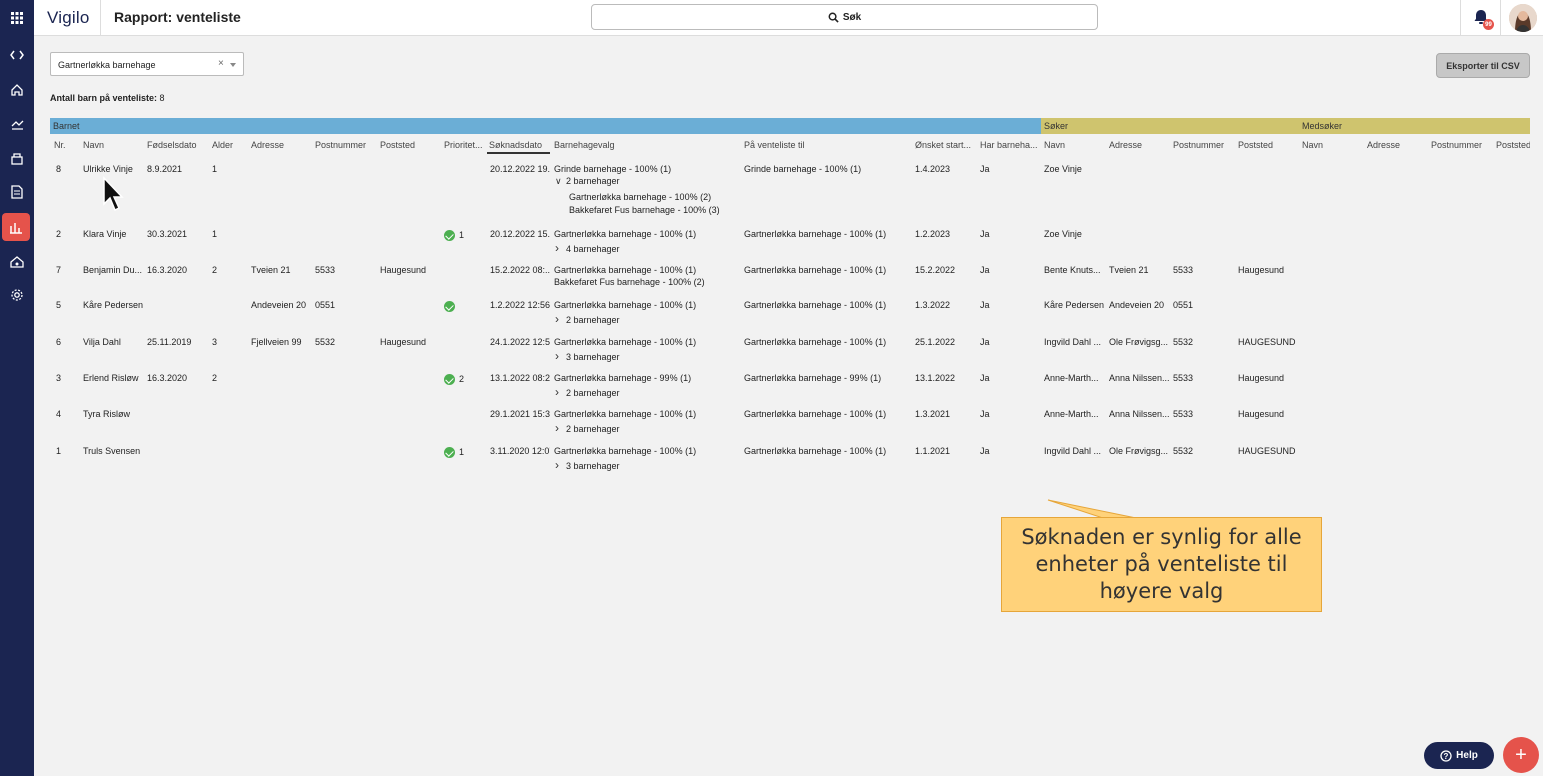  I want to click on apps-grid-icon, so click(17, 18).